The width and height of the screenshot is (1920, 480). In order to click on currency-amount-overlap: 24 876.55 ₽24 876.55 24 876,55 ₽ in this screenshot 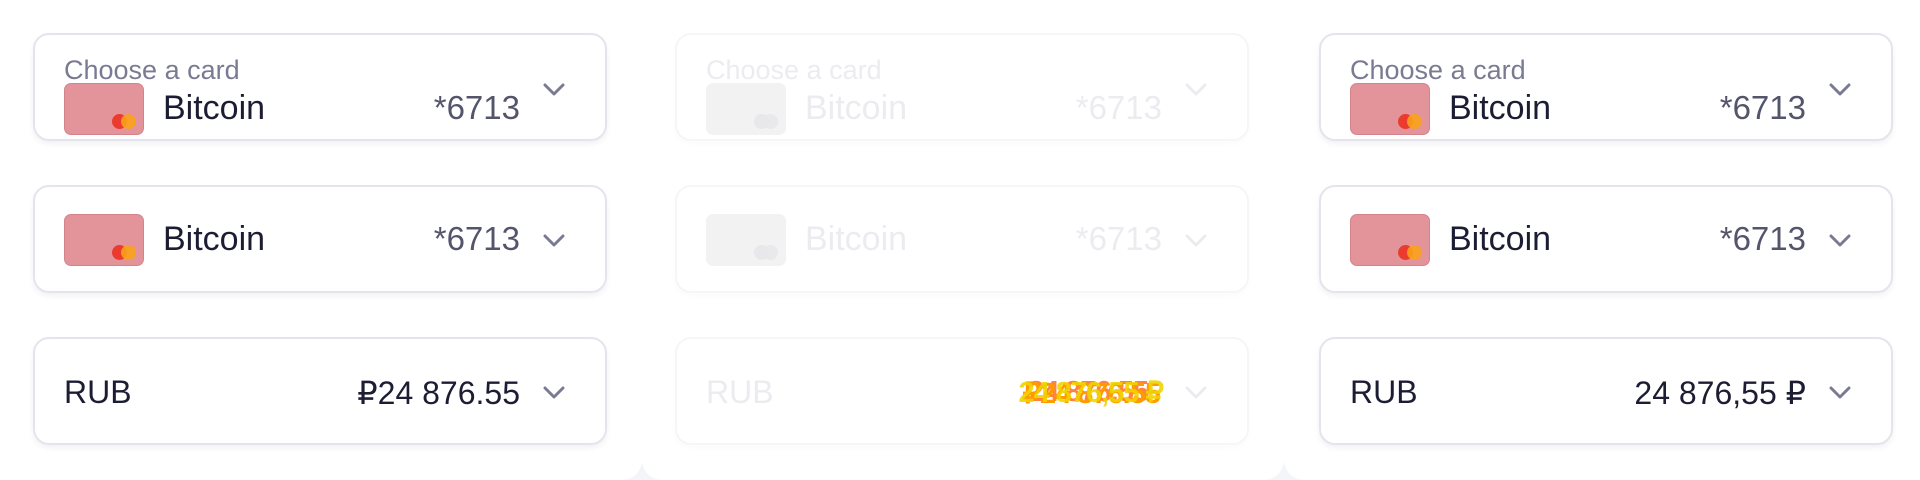, I will do `click(1078, 394)`.